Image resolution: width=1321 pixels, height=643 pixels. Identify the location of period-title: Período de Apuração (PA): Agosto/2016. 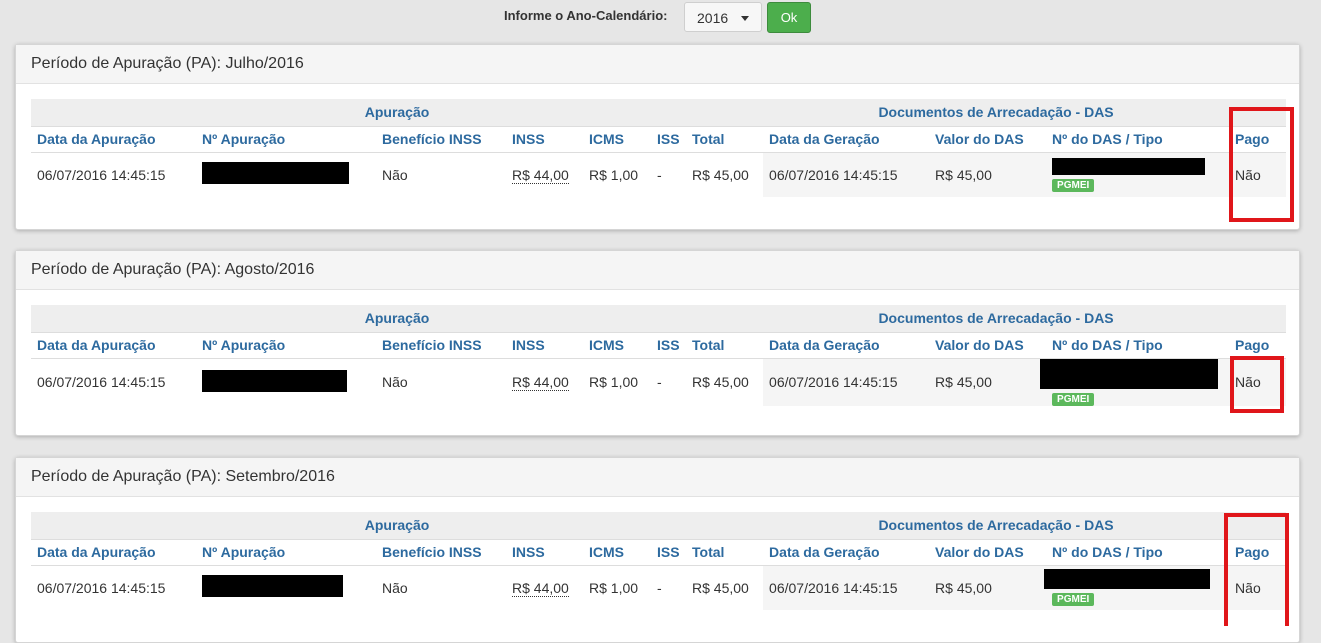
(657, 270).